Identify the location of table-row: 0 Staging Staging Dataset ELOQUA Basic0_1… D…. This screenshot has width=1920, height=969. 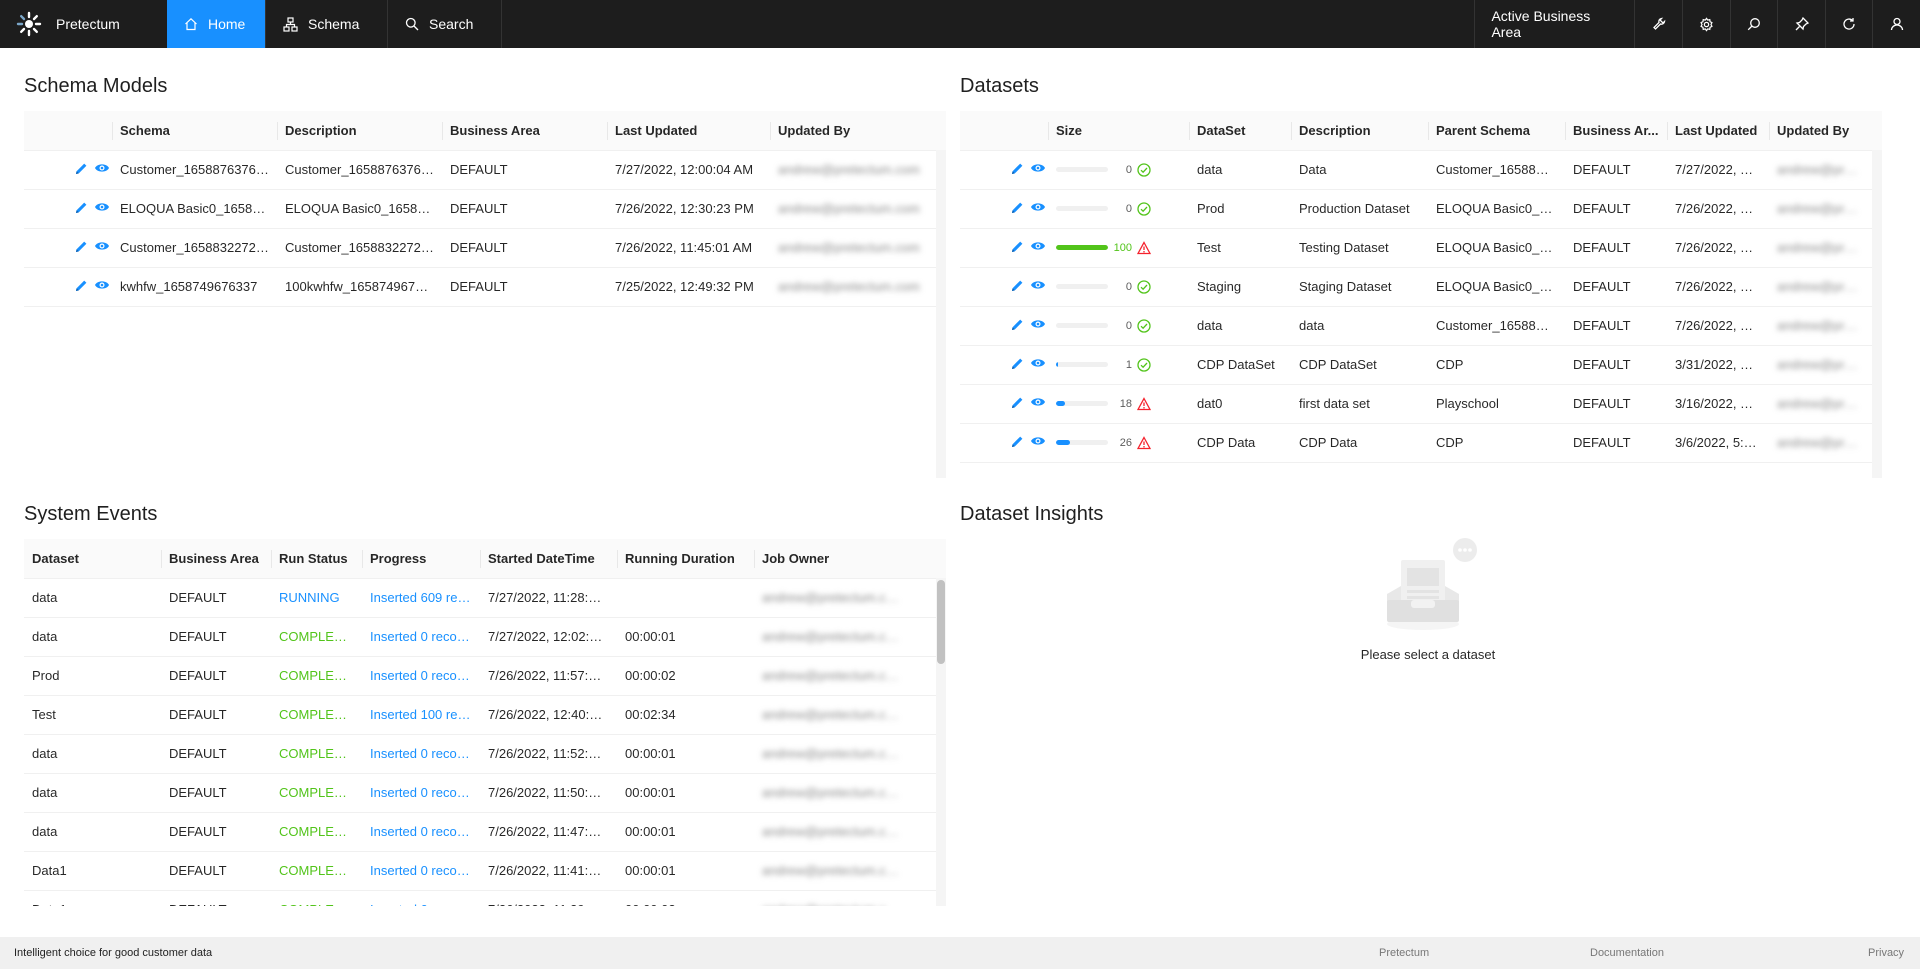
(1421, 287).